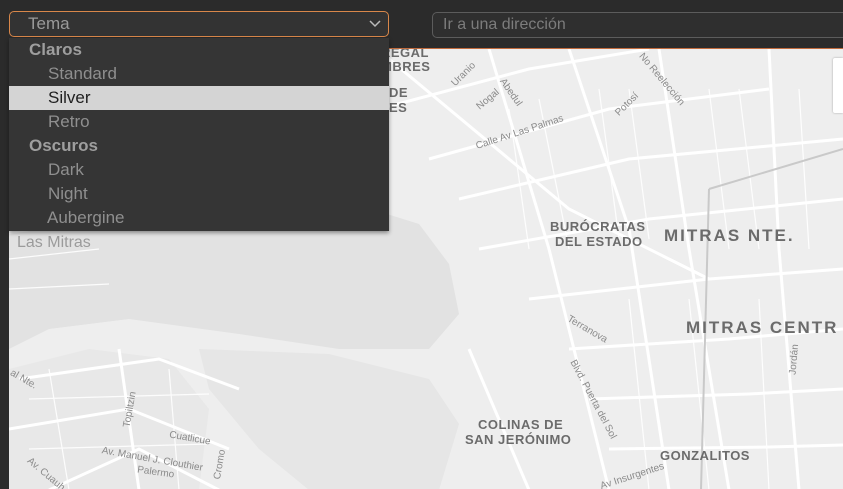  I want to click on district-label: COLINAS DE, so click(521, 424).